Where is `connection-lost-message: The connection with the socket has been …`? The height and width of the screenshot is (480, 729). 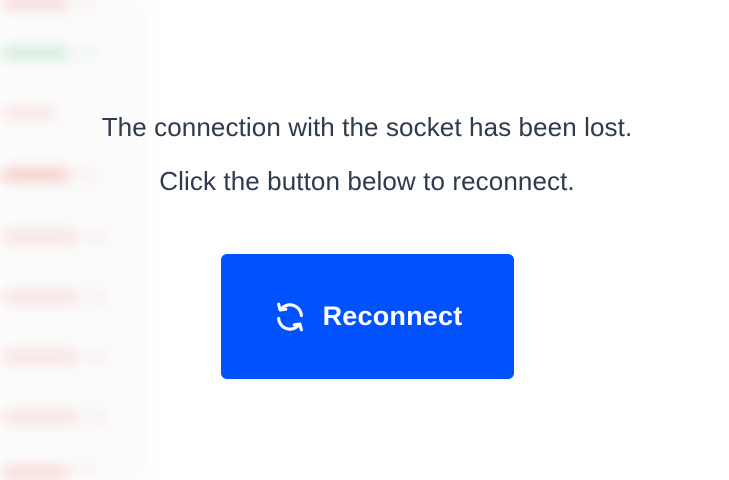
connection-lost-message: The connection with the socket has been … is located at coordinates (367, 127).